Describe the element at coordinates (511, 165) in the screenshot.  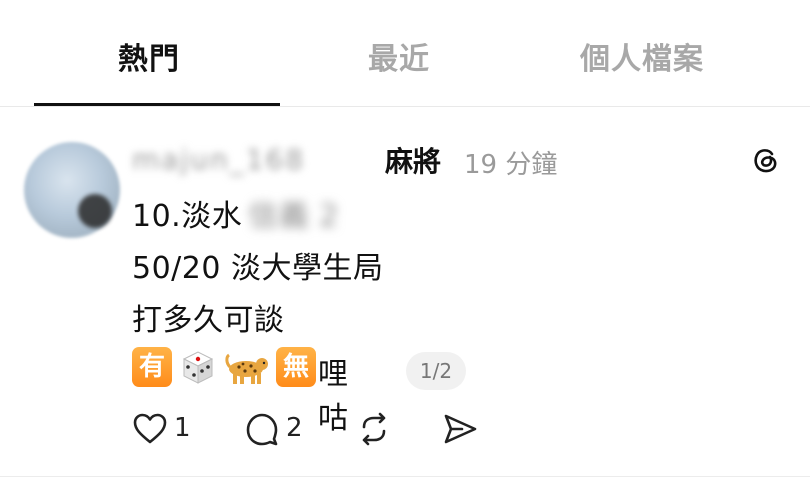
I see `post-timestamp: 19 分鐘` at that location.